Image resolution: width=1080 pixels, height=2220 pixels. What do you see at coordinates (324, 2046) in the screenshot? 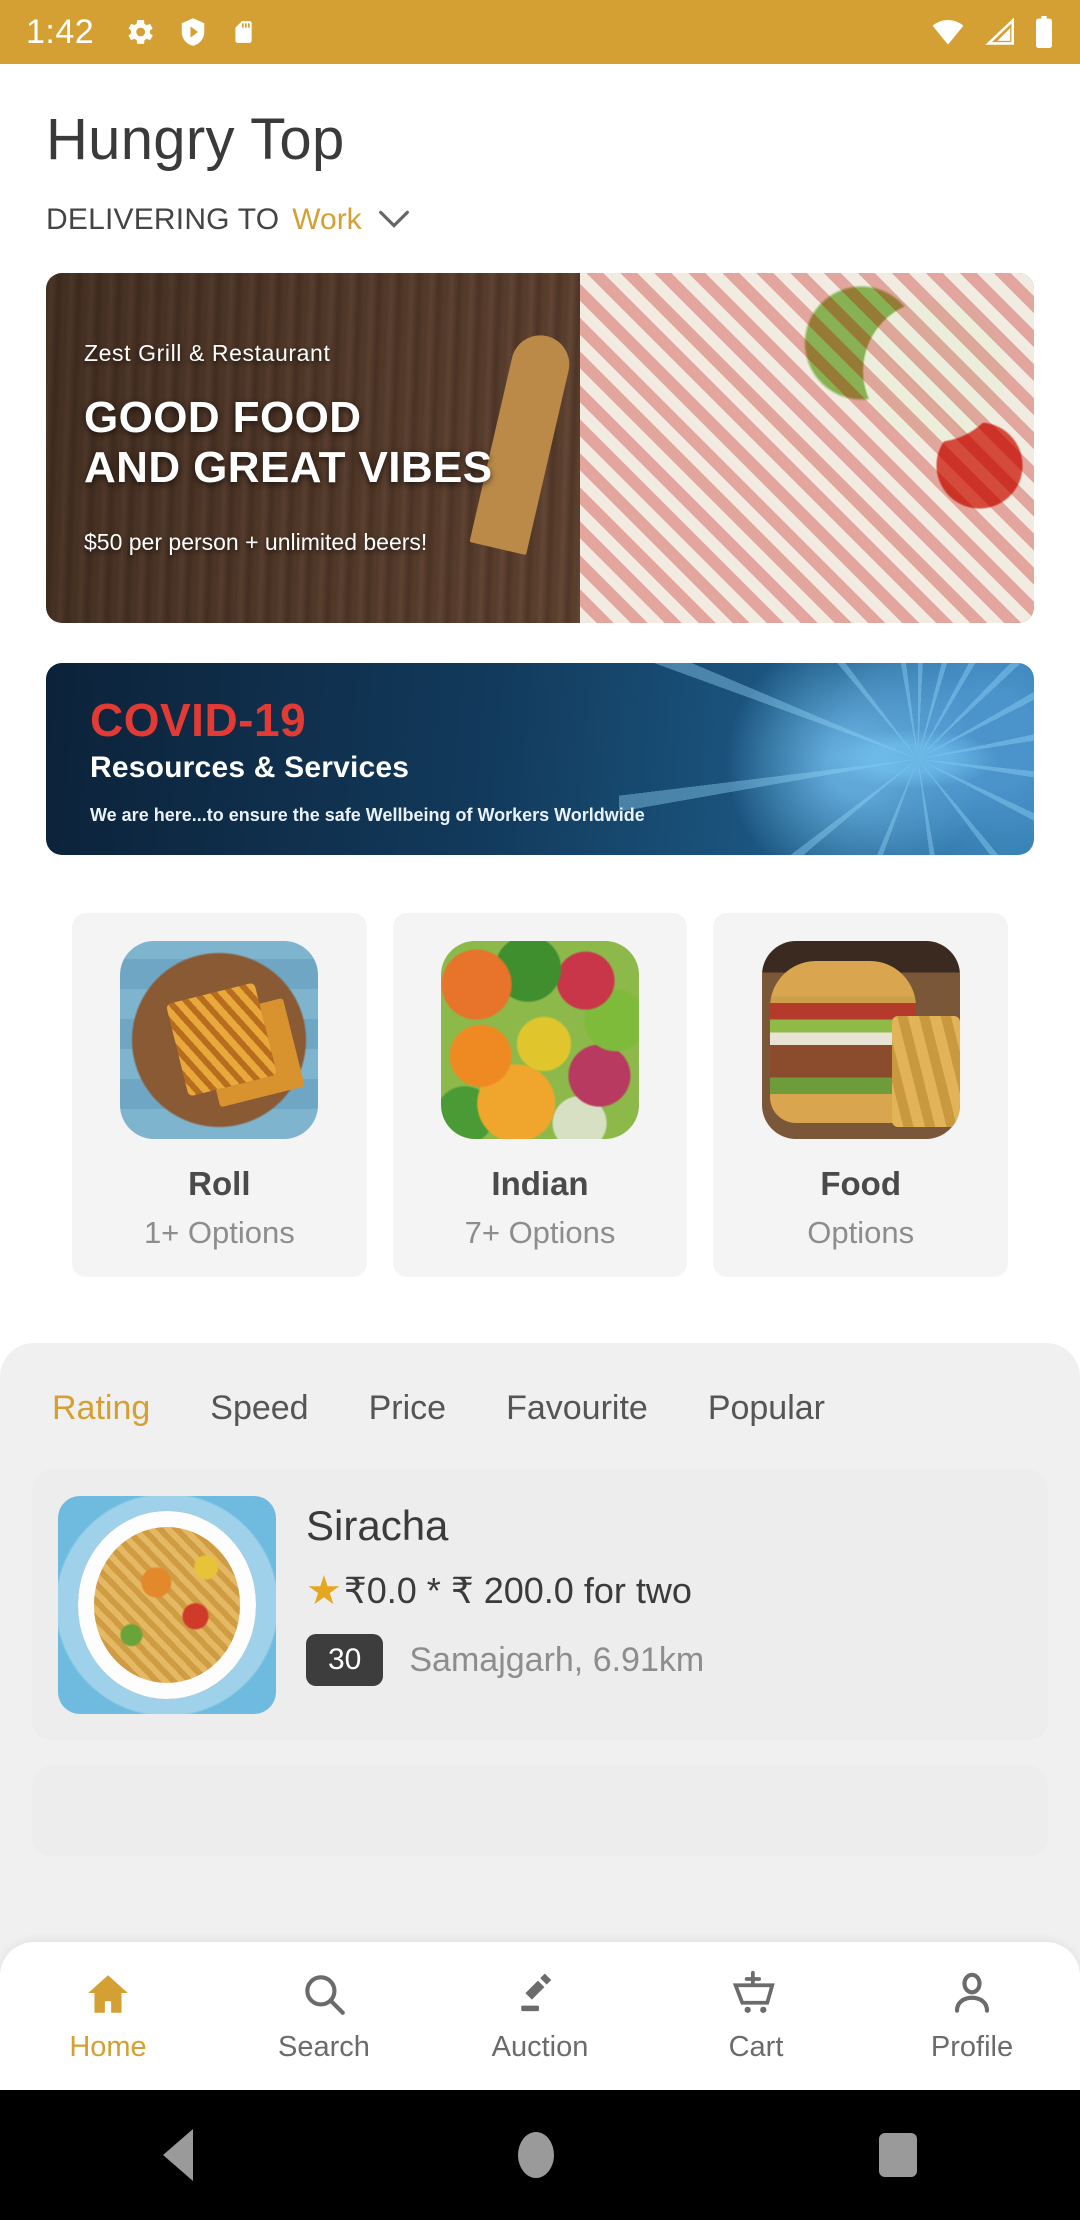
I see `nav-label: Search` at bounding box center [324, 2046].